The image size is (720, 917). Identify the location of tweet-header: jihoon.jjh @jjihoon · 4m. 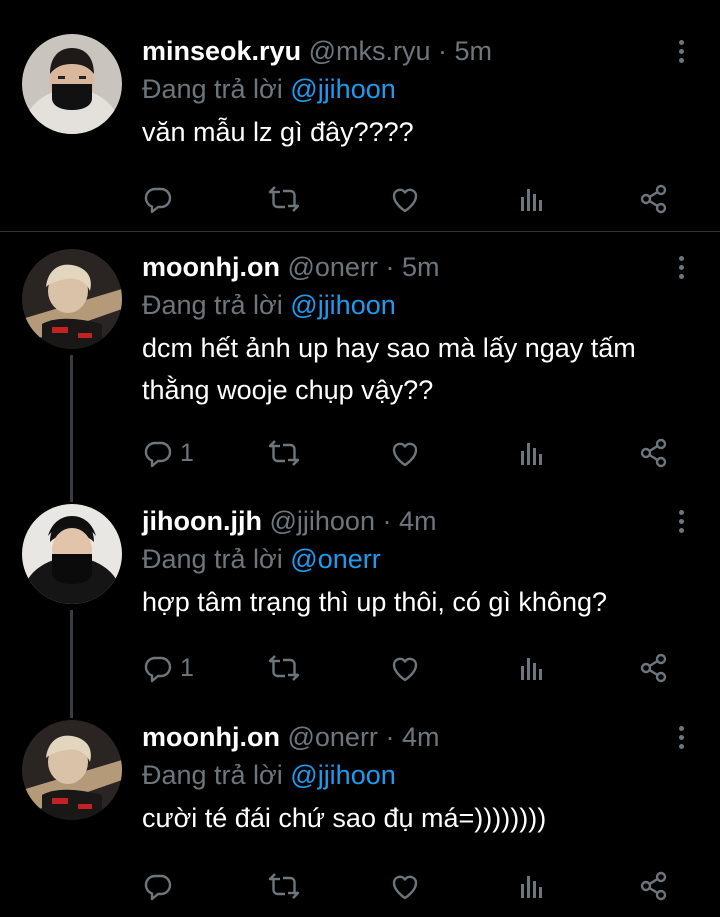
(411, 521).